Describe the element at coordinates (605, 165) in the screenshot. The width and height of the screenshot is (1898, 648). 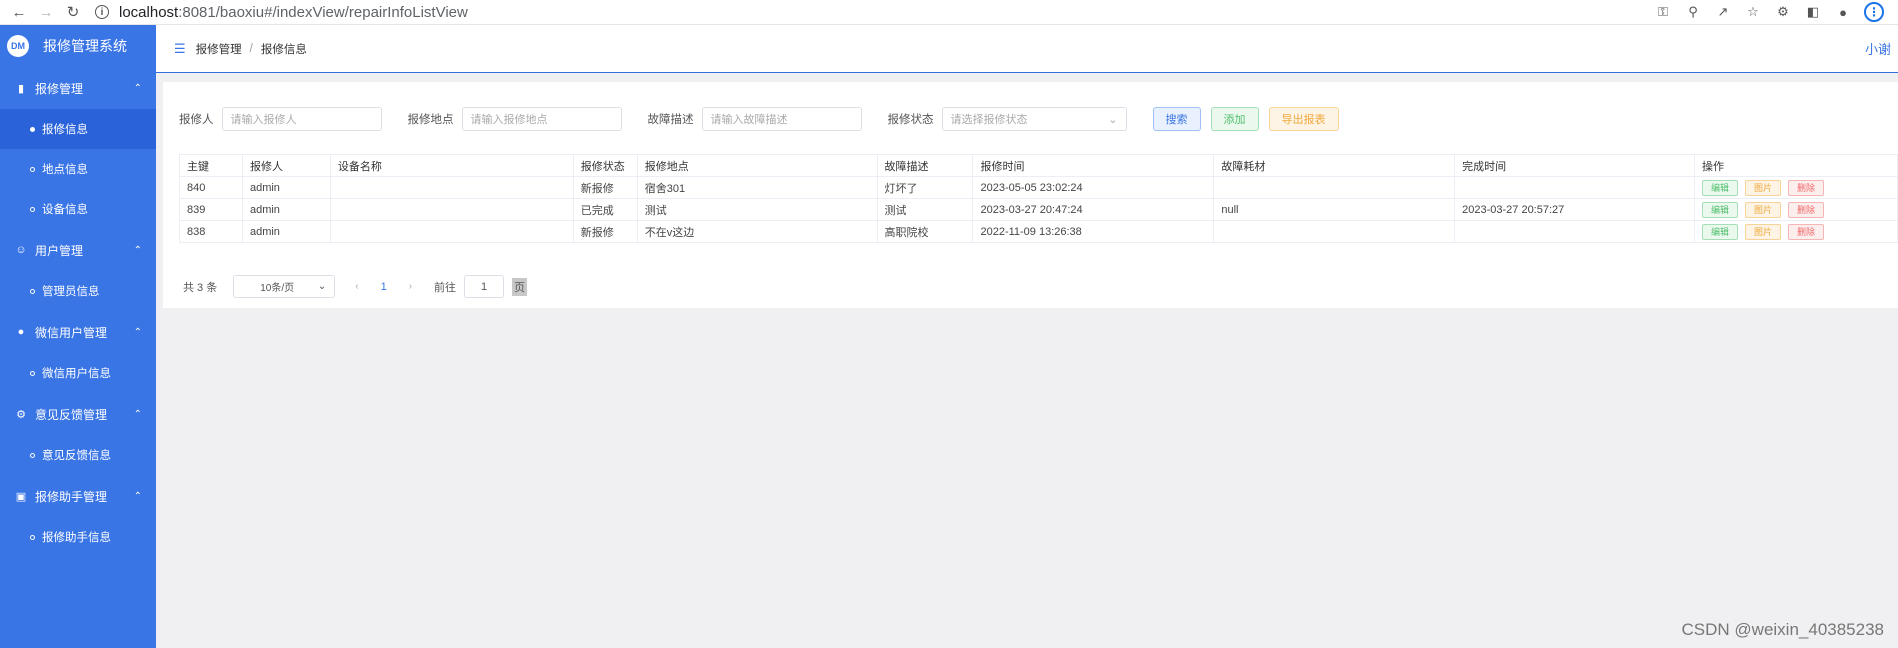
I see `header-status: 报修状态` at that location.